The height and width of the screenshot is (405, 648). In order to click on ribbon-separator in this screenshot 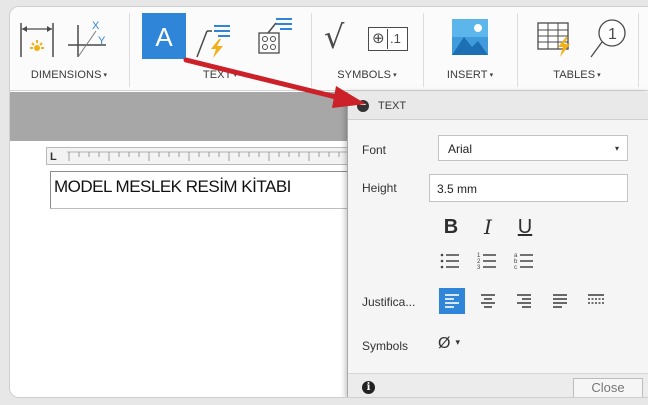, I will do `click(638, 50)`.